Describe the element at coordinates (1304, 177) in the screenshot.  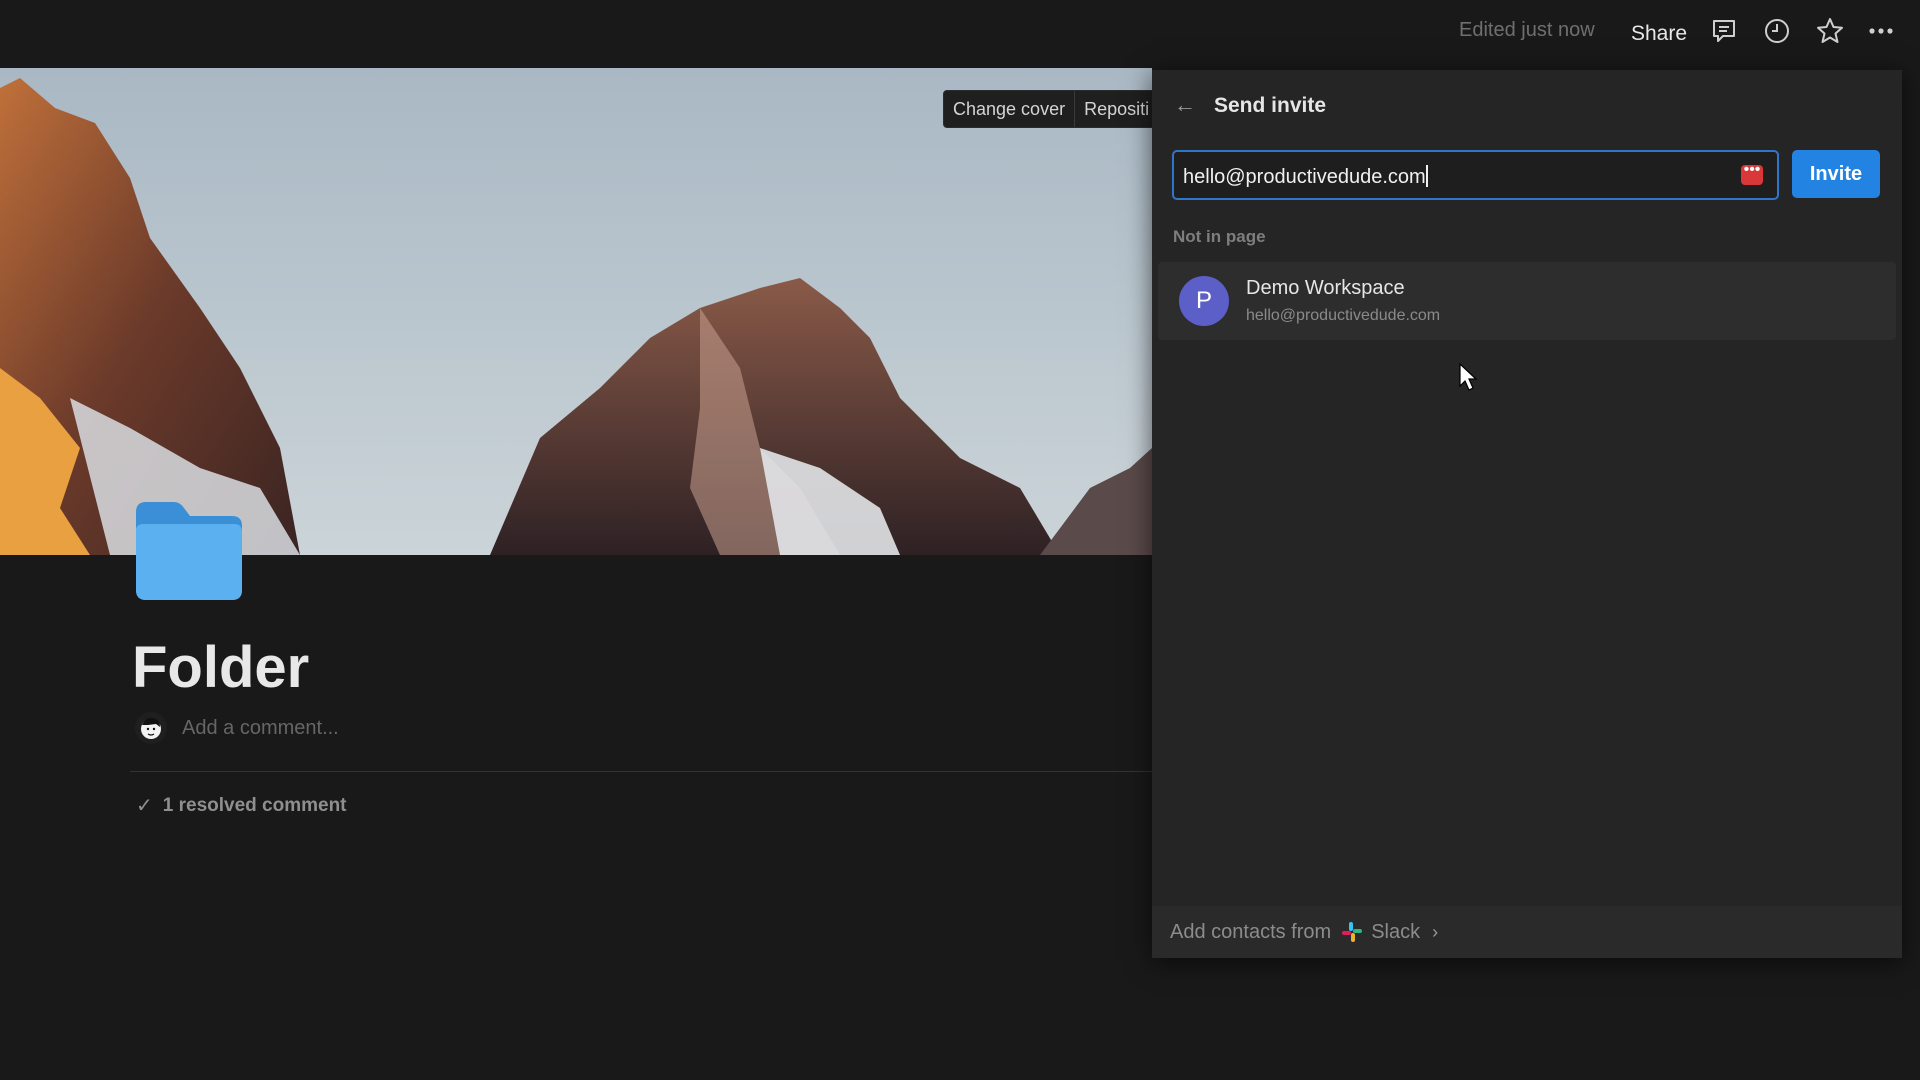
I see `email-input-value: hello@productivedude.com` at that location.